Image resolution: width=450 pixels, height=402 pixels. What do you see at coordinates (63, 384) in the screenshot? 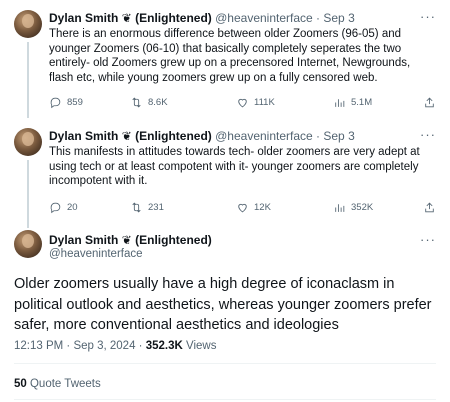
I see `quote-label: Quote Tweets` at bounding box center [63, 384].